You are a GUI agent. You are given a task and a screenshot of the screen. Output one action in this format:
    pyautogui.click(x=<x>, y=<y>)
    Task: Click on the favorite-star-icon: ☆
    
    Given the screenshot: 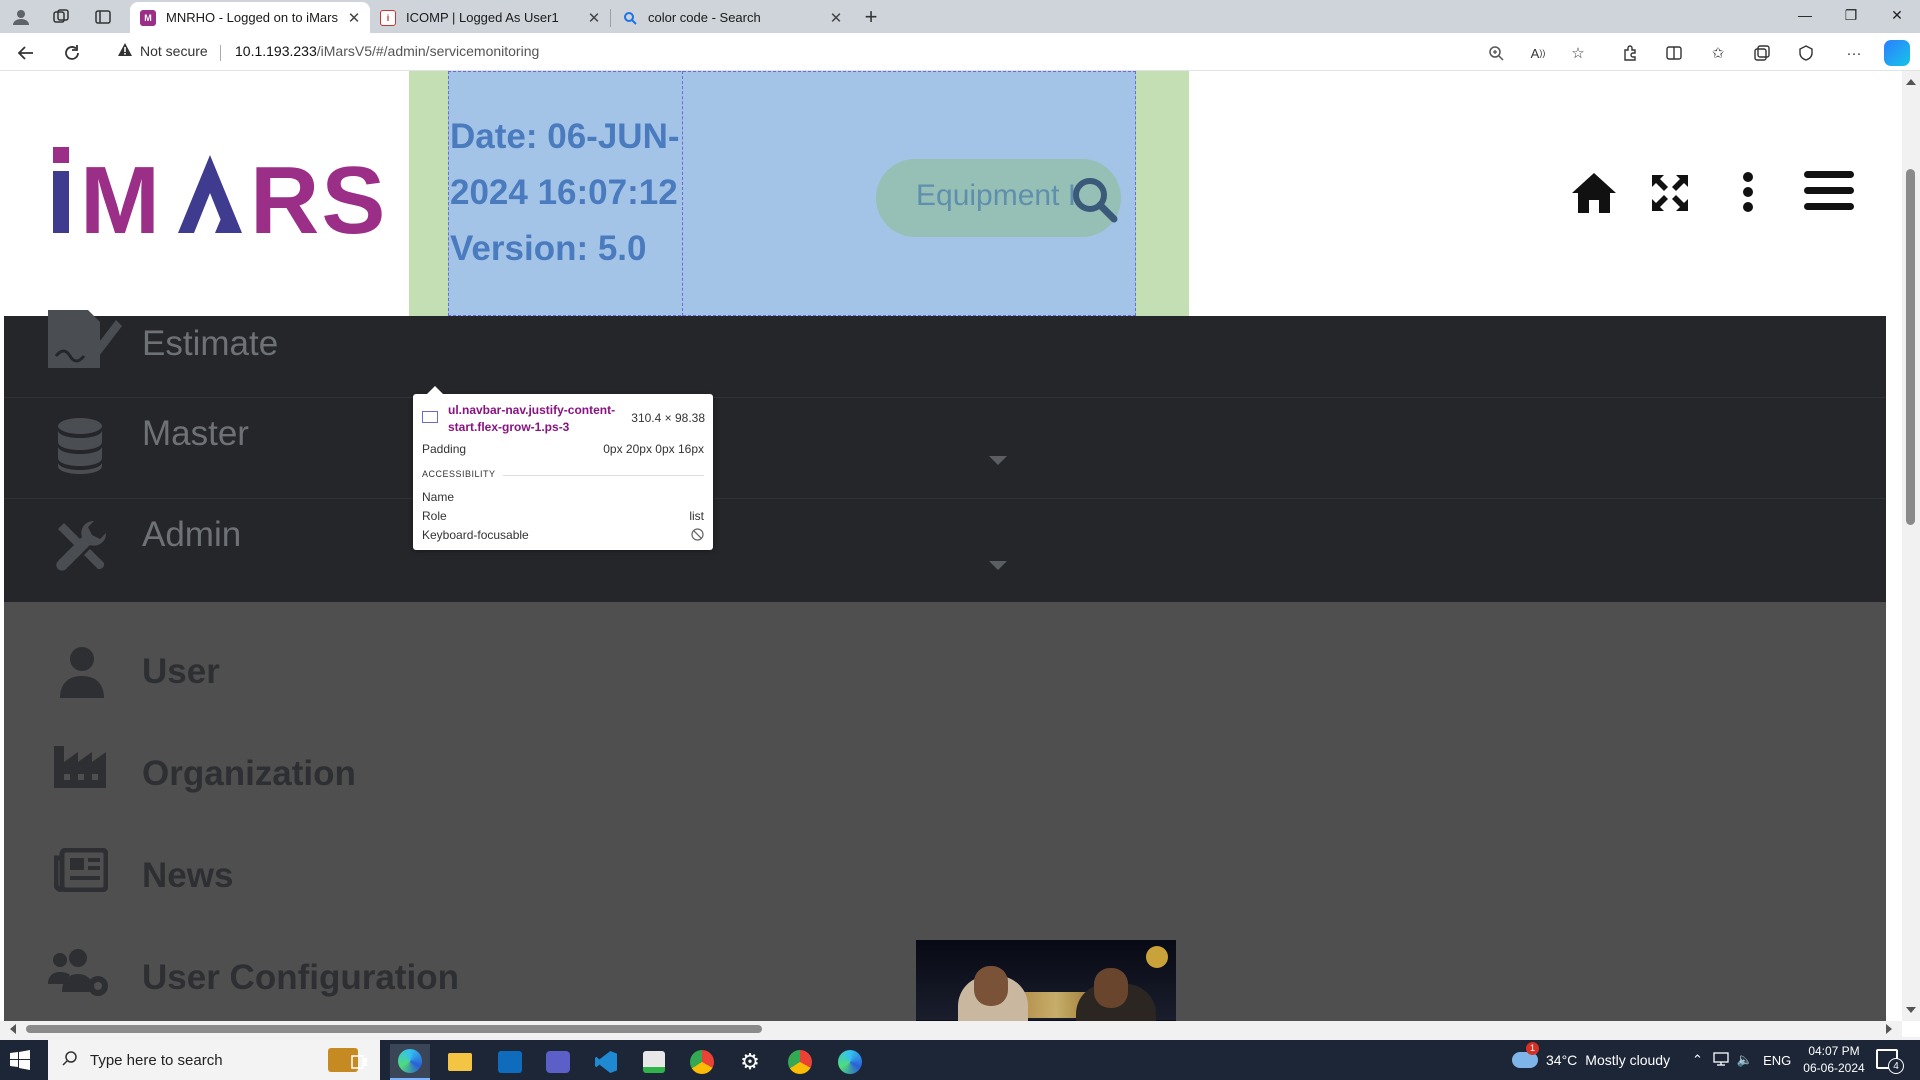 What is the action you would take?
    pyautogui.click(x=1578, y=53)
    